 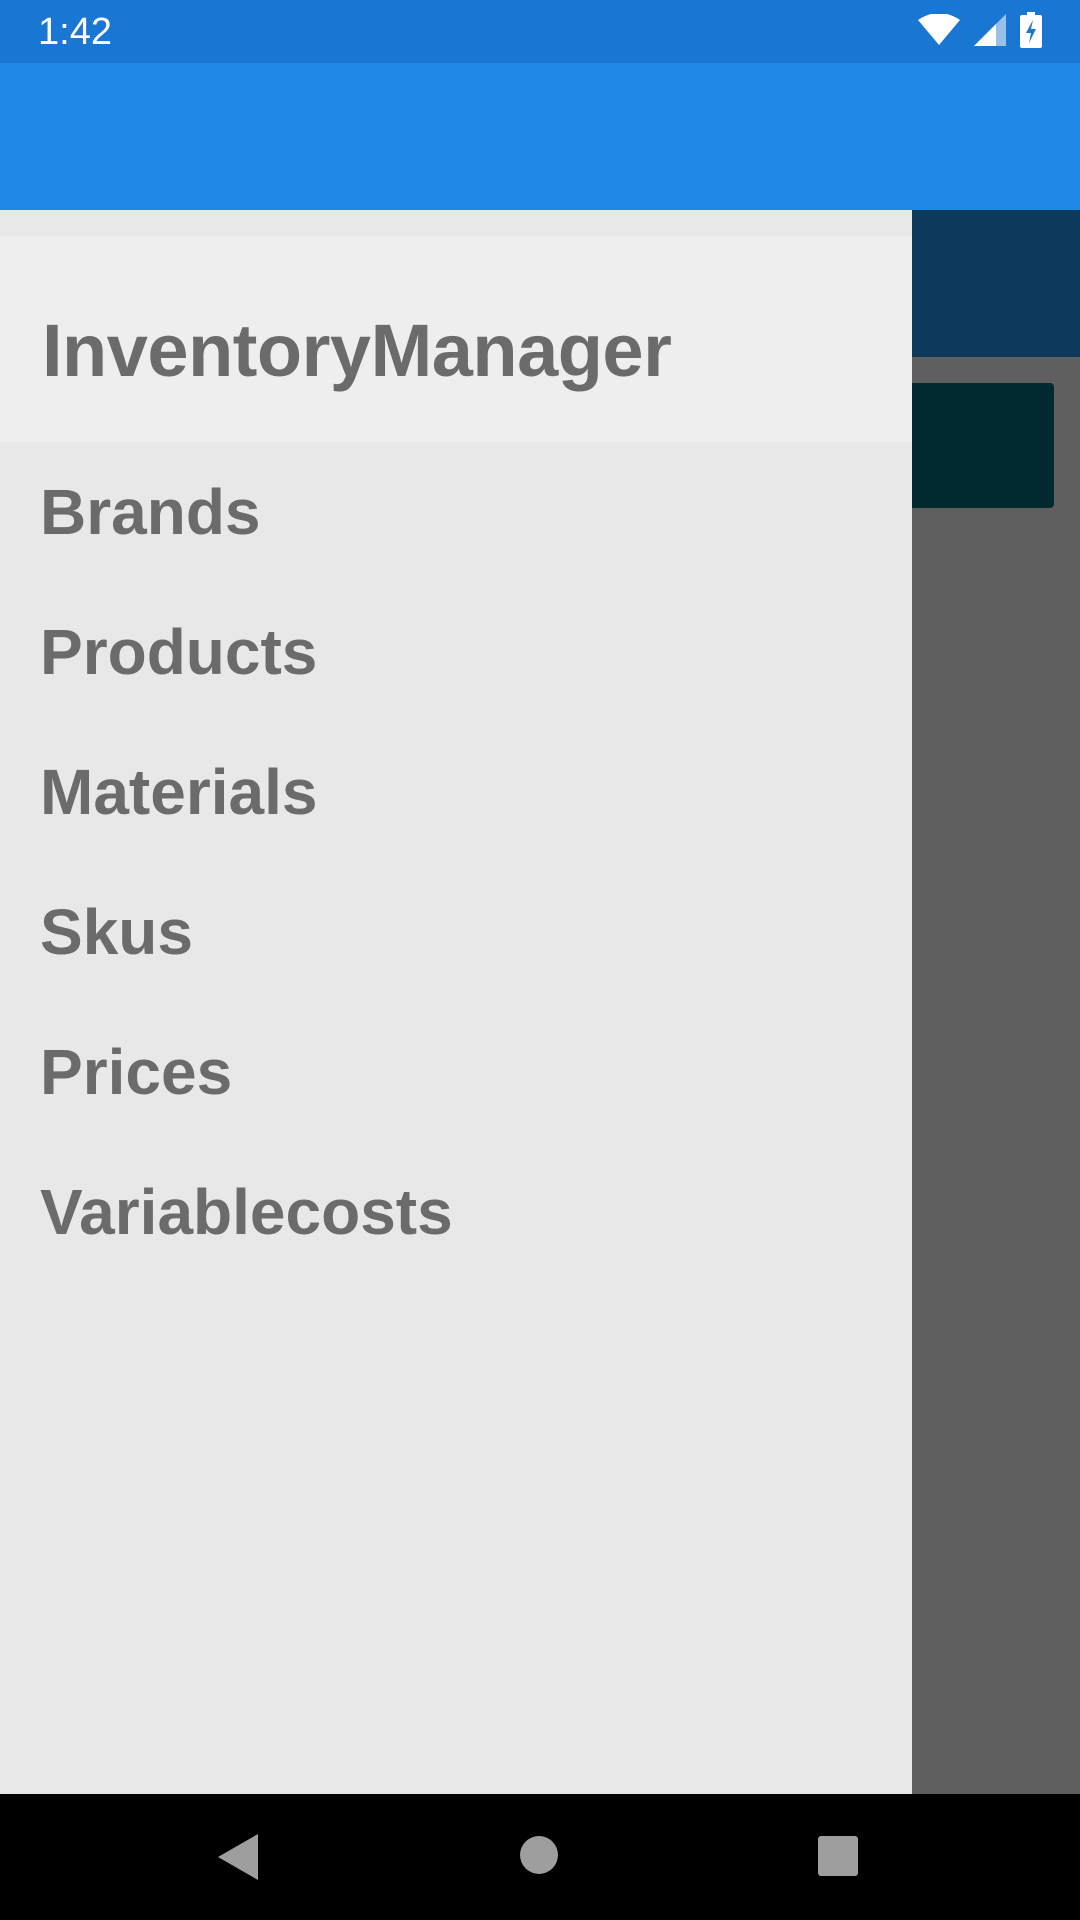 What do you see at coordinates (456, 223) in the screenshot?
I see `drawer-top-strip` at bounding box center [456, 223].